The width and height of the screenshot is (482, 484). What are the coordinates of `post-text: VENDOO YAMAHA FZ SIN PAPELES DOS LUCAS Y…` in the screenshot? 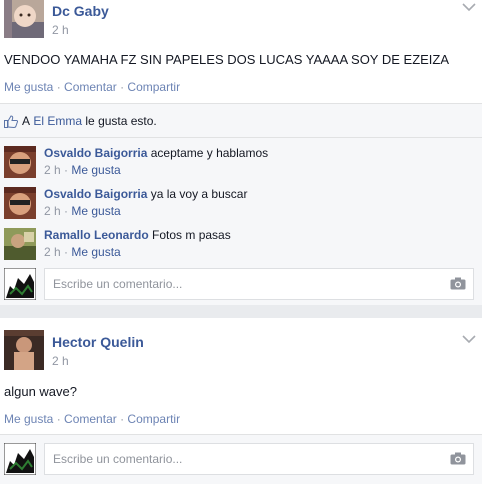 It's located at (227, 59).